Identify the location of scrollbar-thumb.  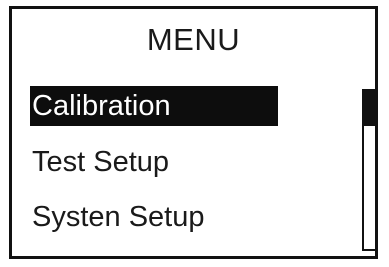
(369, 108).